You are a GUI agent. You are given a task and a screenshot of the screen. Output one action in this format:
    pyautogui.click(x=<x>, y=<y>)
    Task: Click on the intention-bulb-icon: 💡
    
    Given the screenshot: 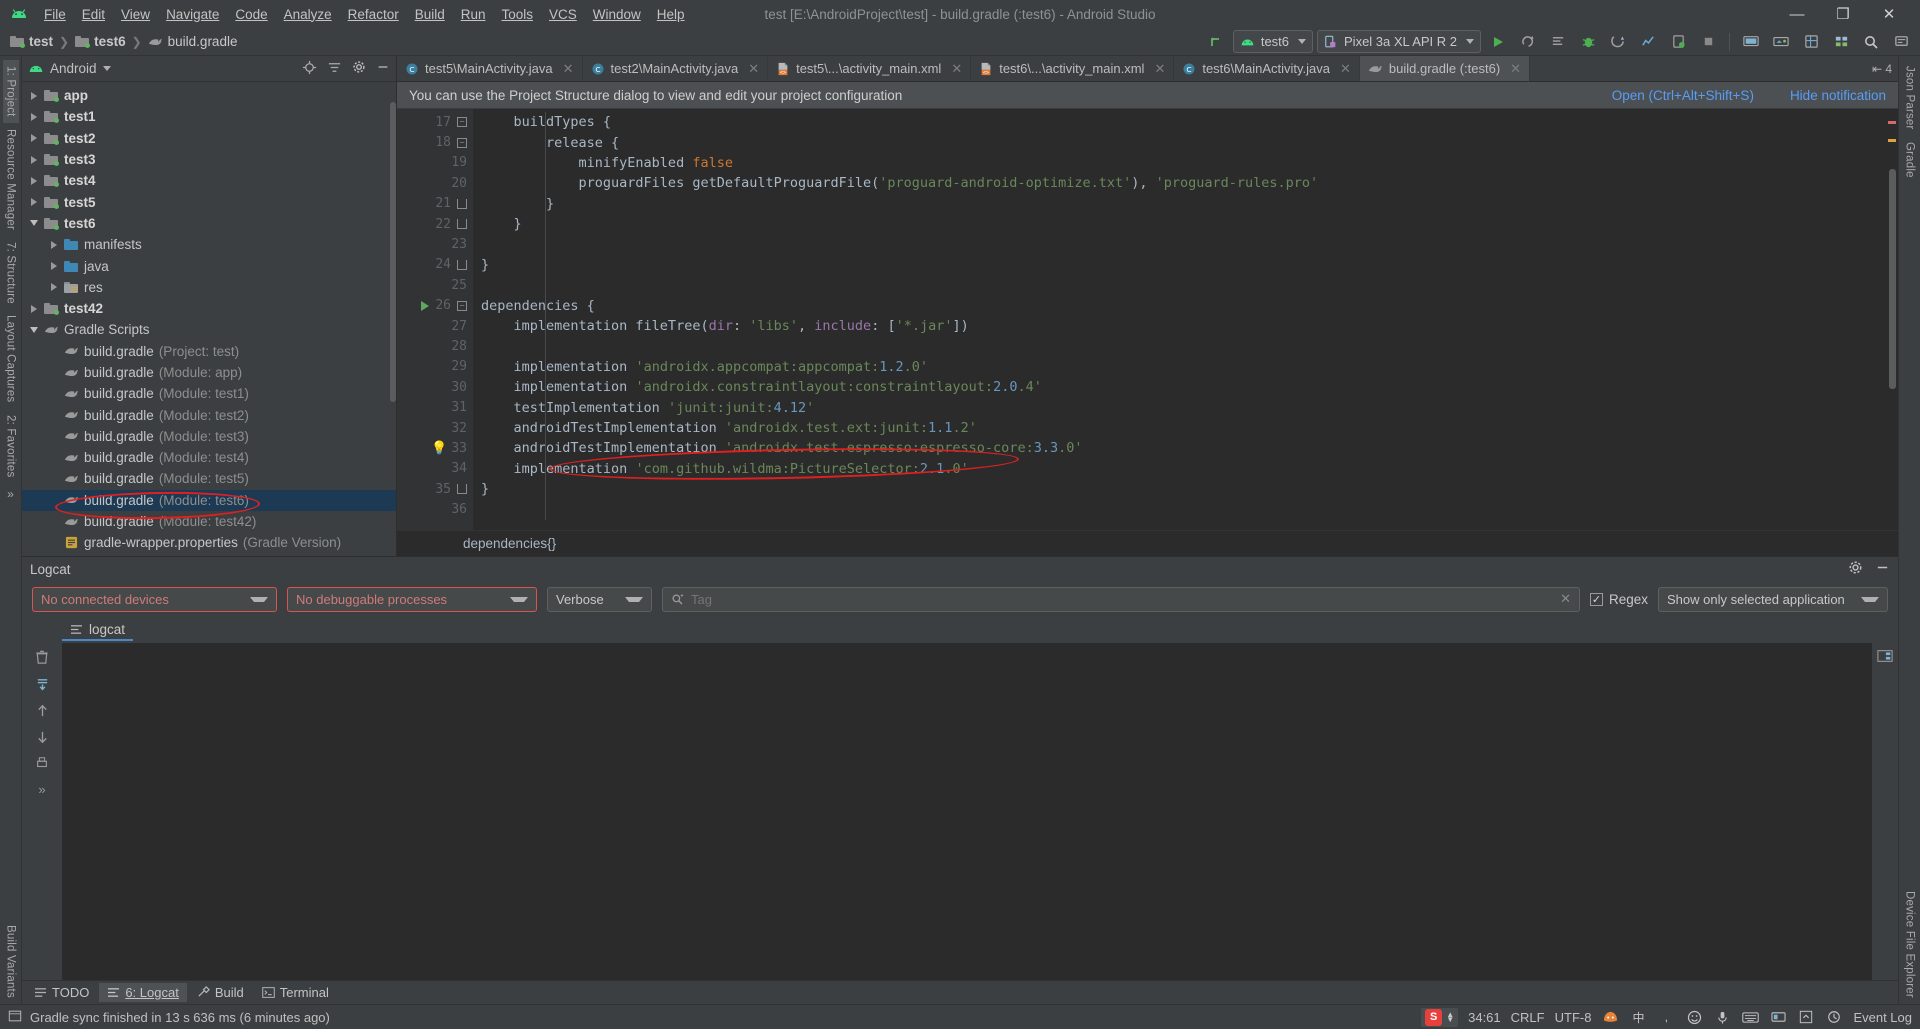 What is the action you would take?
    pyautogui.click(x=439, y=448)
    